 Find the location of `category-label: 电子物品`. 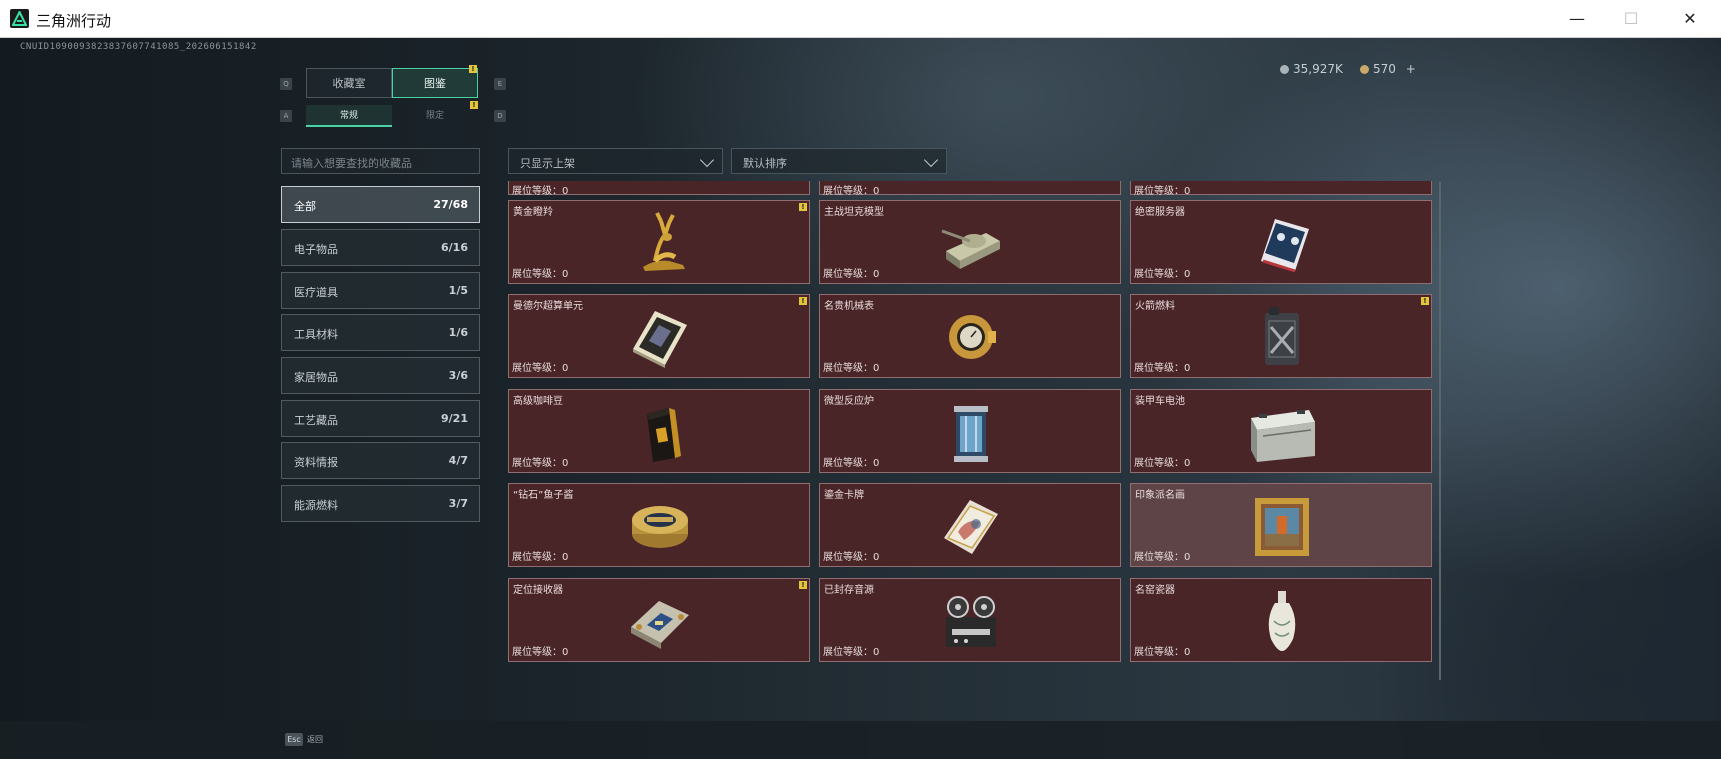

category-label: 电子物品 is located at coordinates (316, 249).